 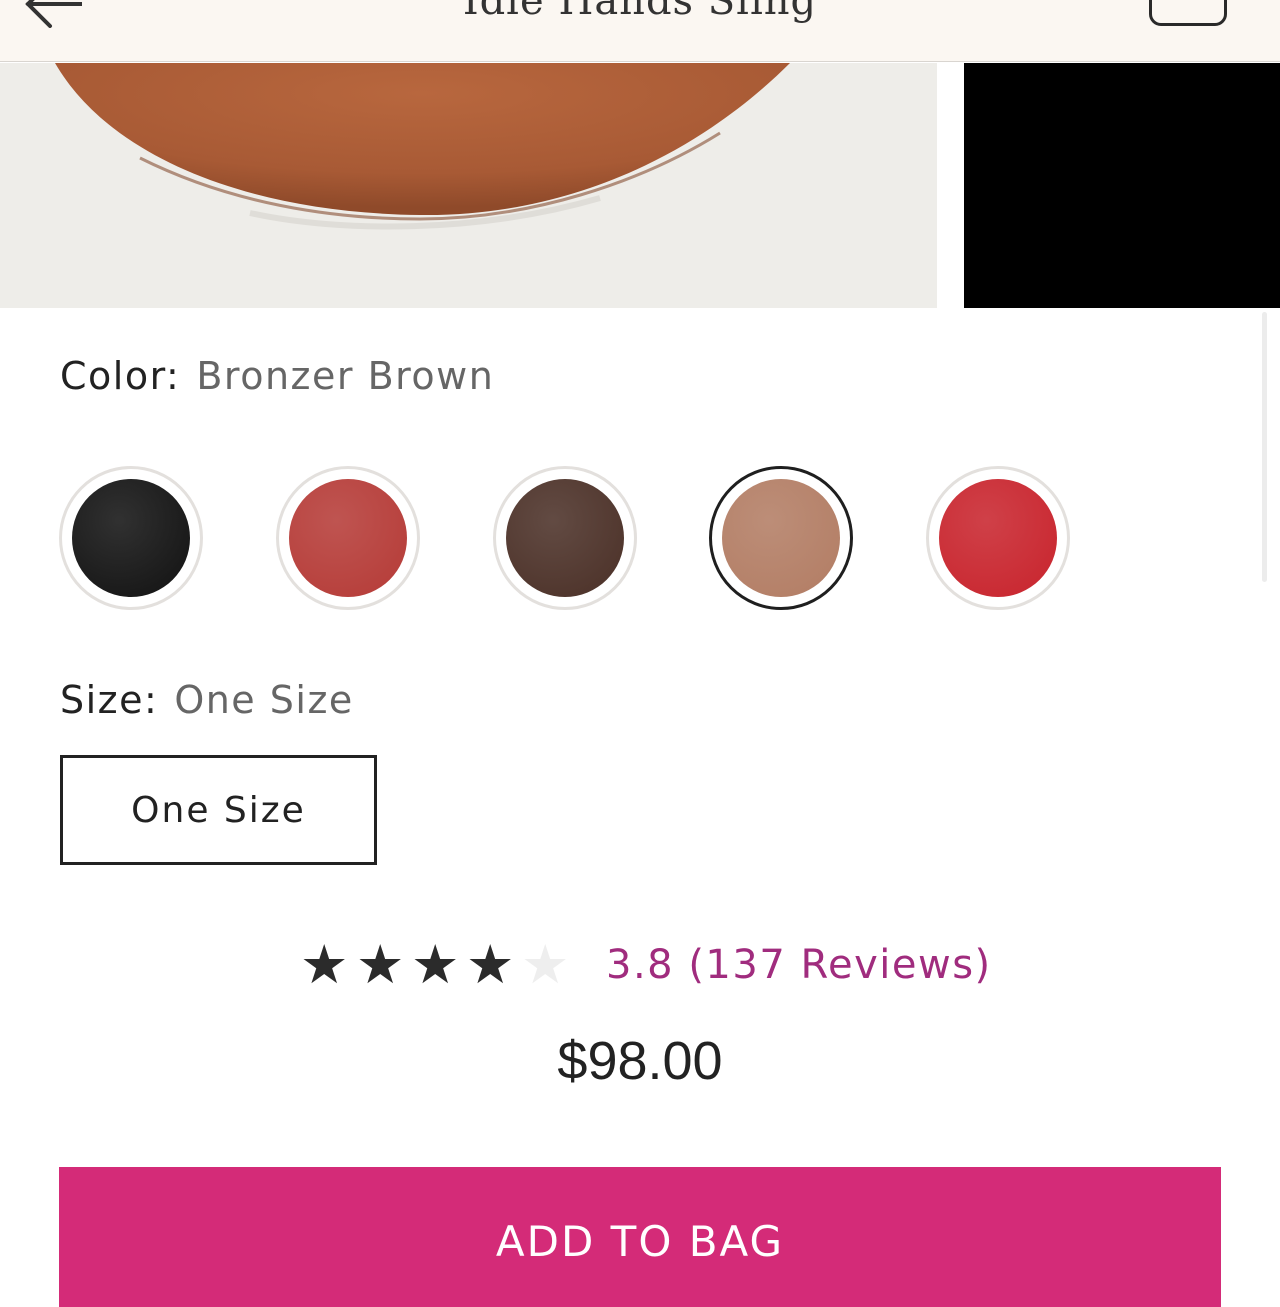 I want to click on color-swatch-red, so click(x=998, y=538).